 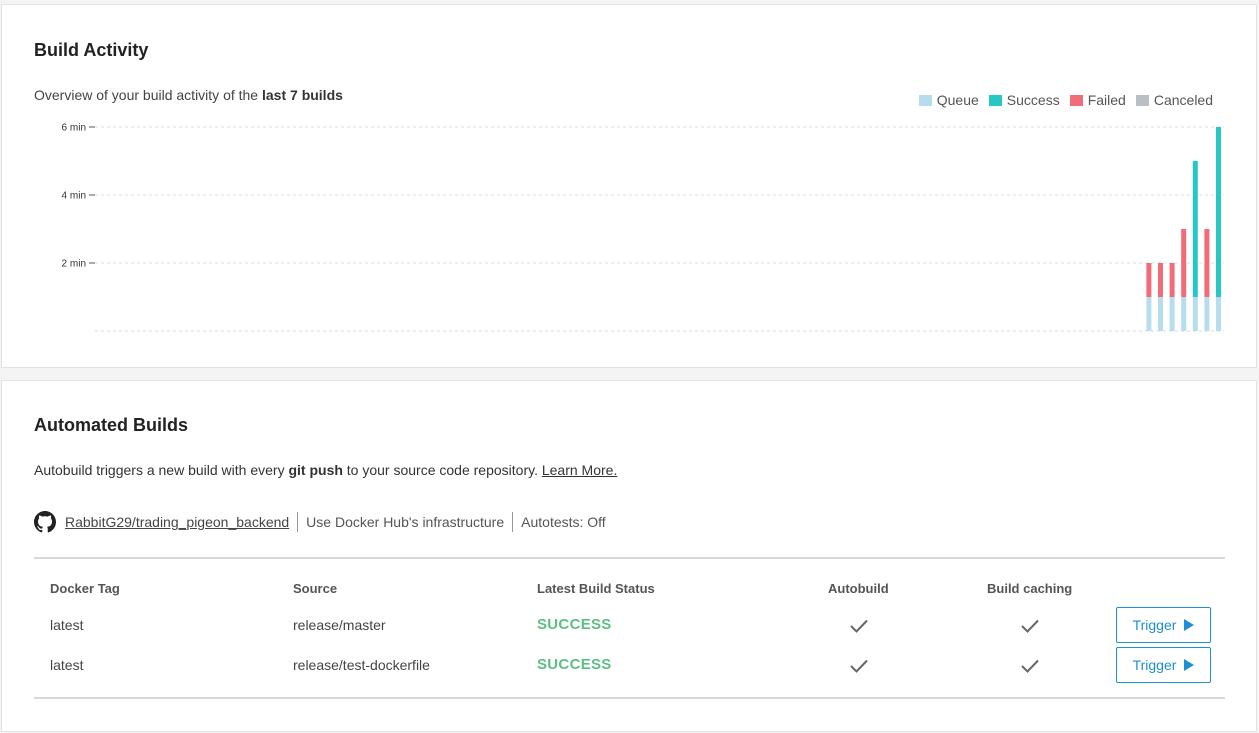 I want to click on build-activity-title: Build Activity, so click(x=91, y=50).